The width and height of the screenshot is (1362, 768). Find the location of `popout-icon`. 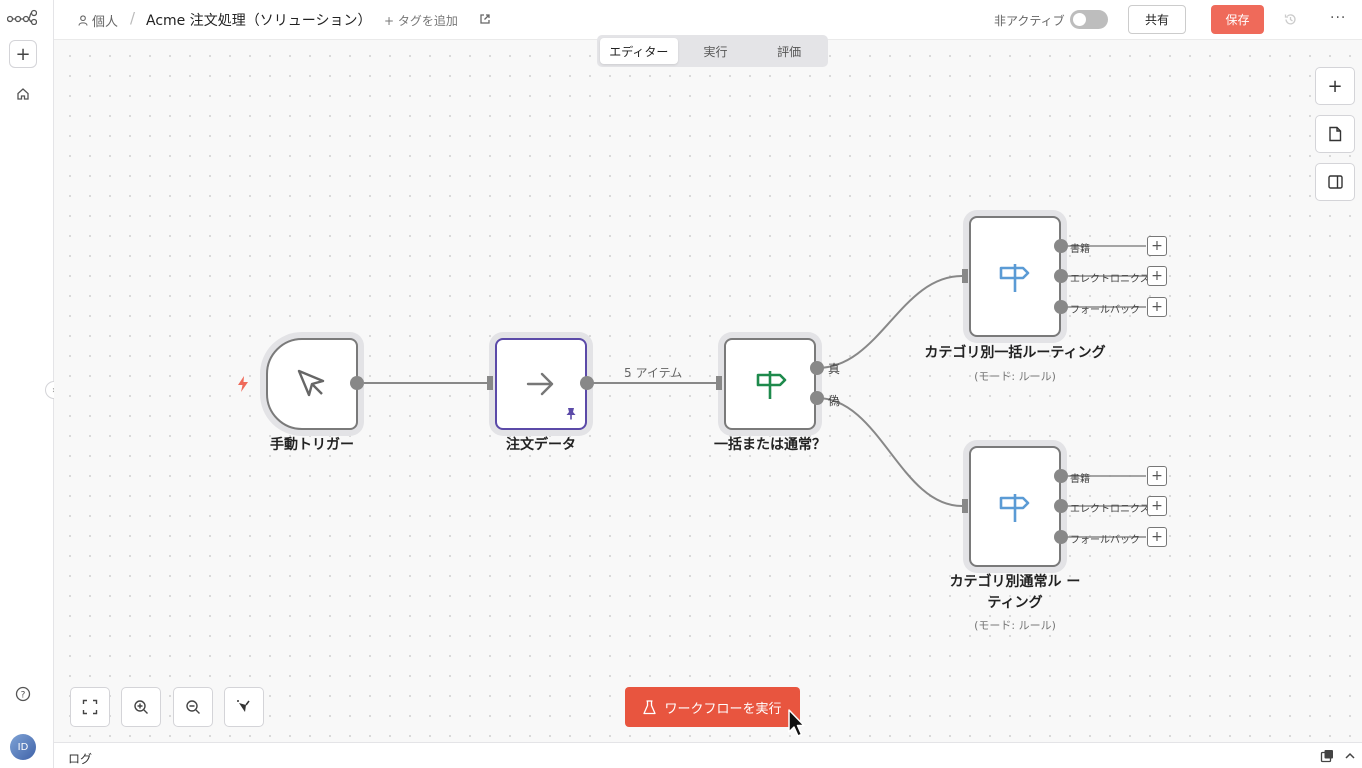

popout-icon is located at coordinates (1327, 756).